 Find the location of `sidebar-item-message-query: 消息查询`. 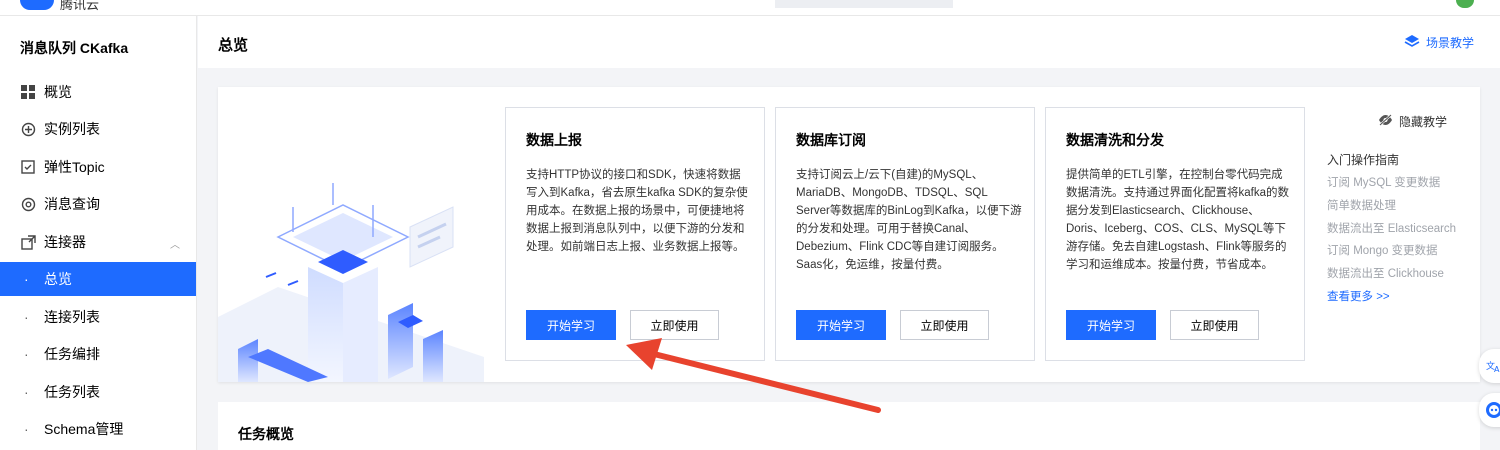

sidebar-item-message-query: 消息查询 is located at coordinates (98, 204).